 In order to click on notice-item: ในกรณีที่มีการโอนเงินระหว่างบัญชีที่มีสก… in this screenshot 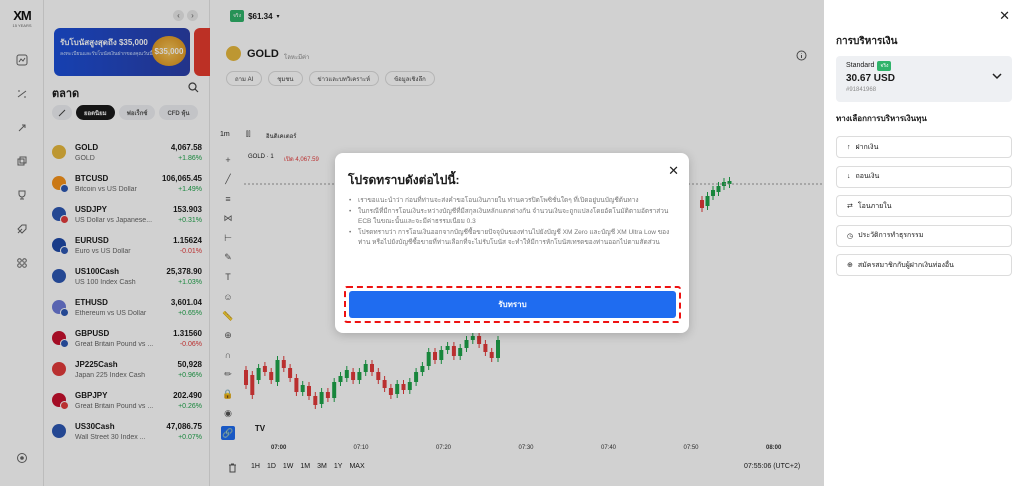, I will do `click(514, 217)`.